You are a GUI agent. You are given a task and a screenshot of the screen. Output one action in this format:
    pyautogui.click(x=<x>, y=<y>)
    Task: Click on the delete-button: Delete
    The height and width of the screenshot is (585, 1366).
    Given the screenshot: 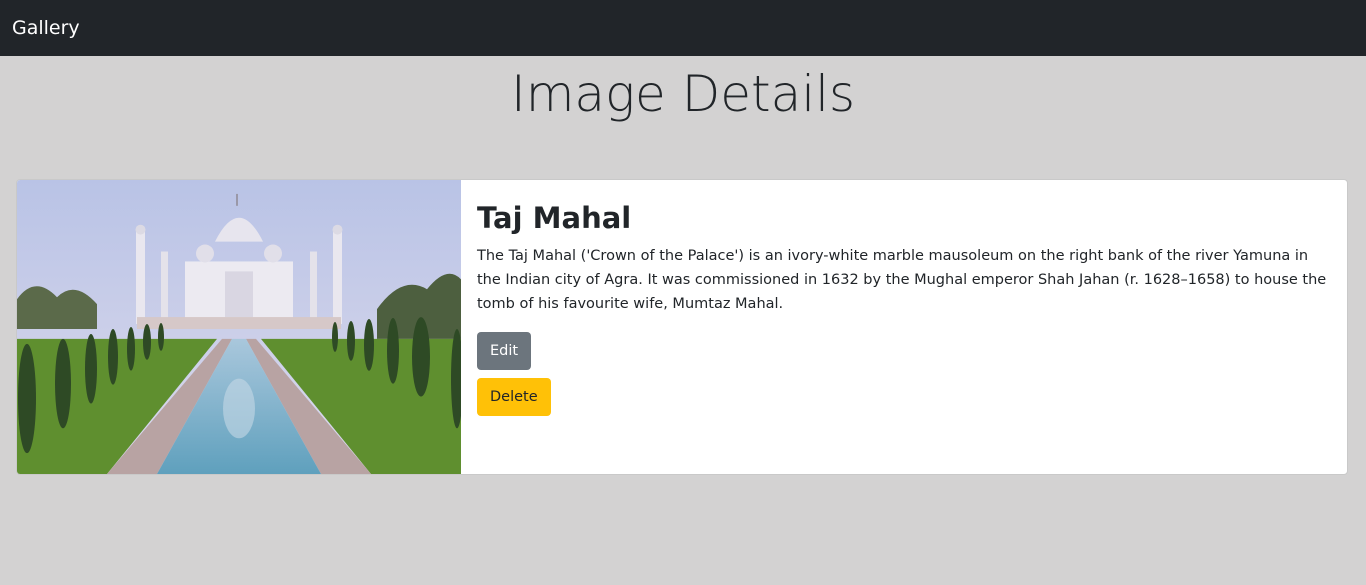 What is the action you would take?
    pyautogui.click(x=514, y=397)
    